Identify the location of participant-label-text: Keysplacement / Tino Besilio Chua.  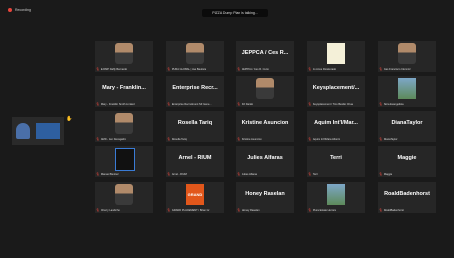
(332, 104).